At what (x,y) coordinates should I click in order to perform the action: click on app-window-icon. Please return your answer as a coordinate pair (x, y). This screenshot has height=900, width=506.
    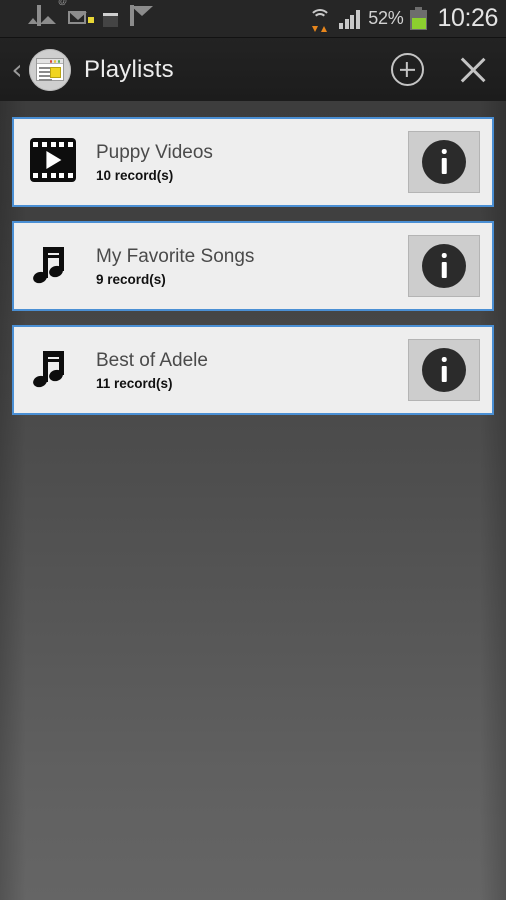
    Looking at the image, I should click on (111, 19).